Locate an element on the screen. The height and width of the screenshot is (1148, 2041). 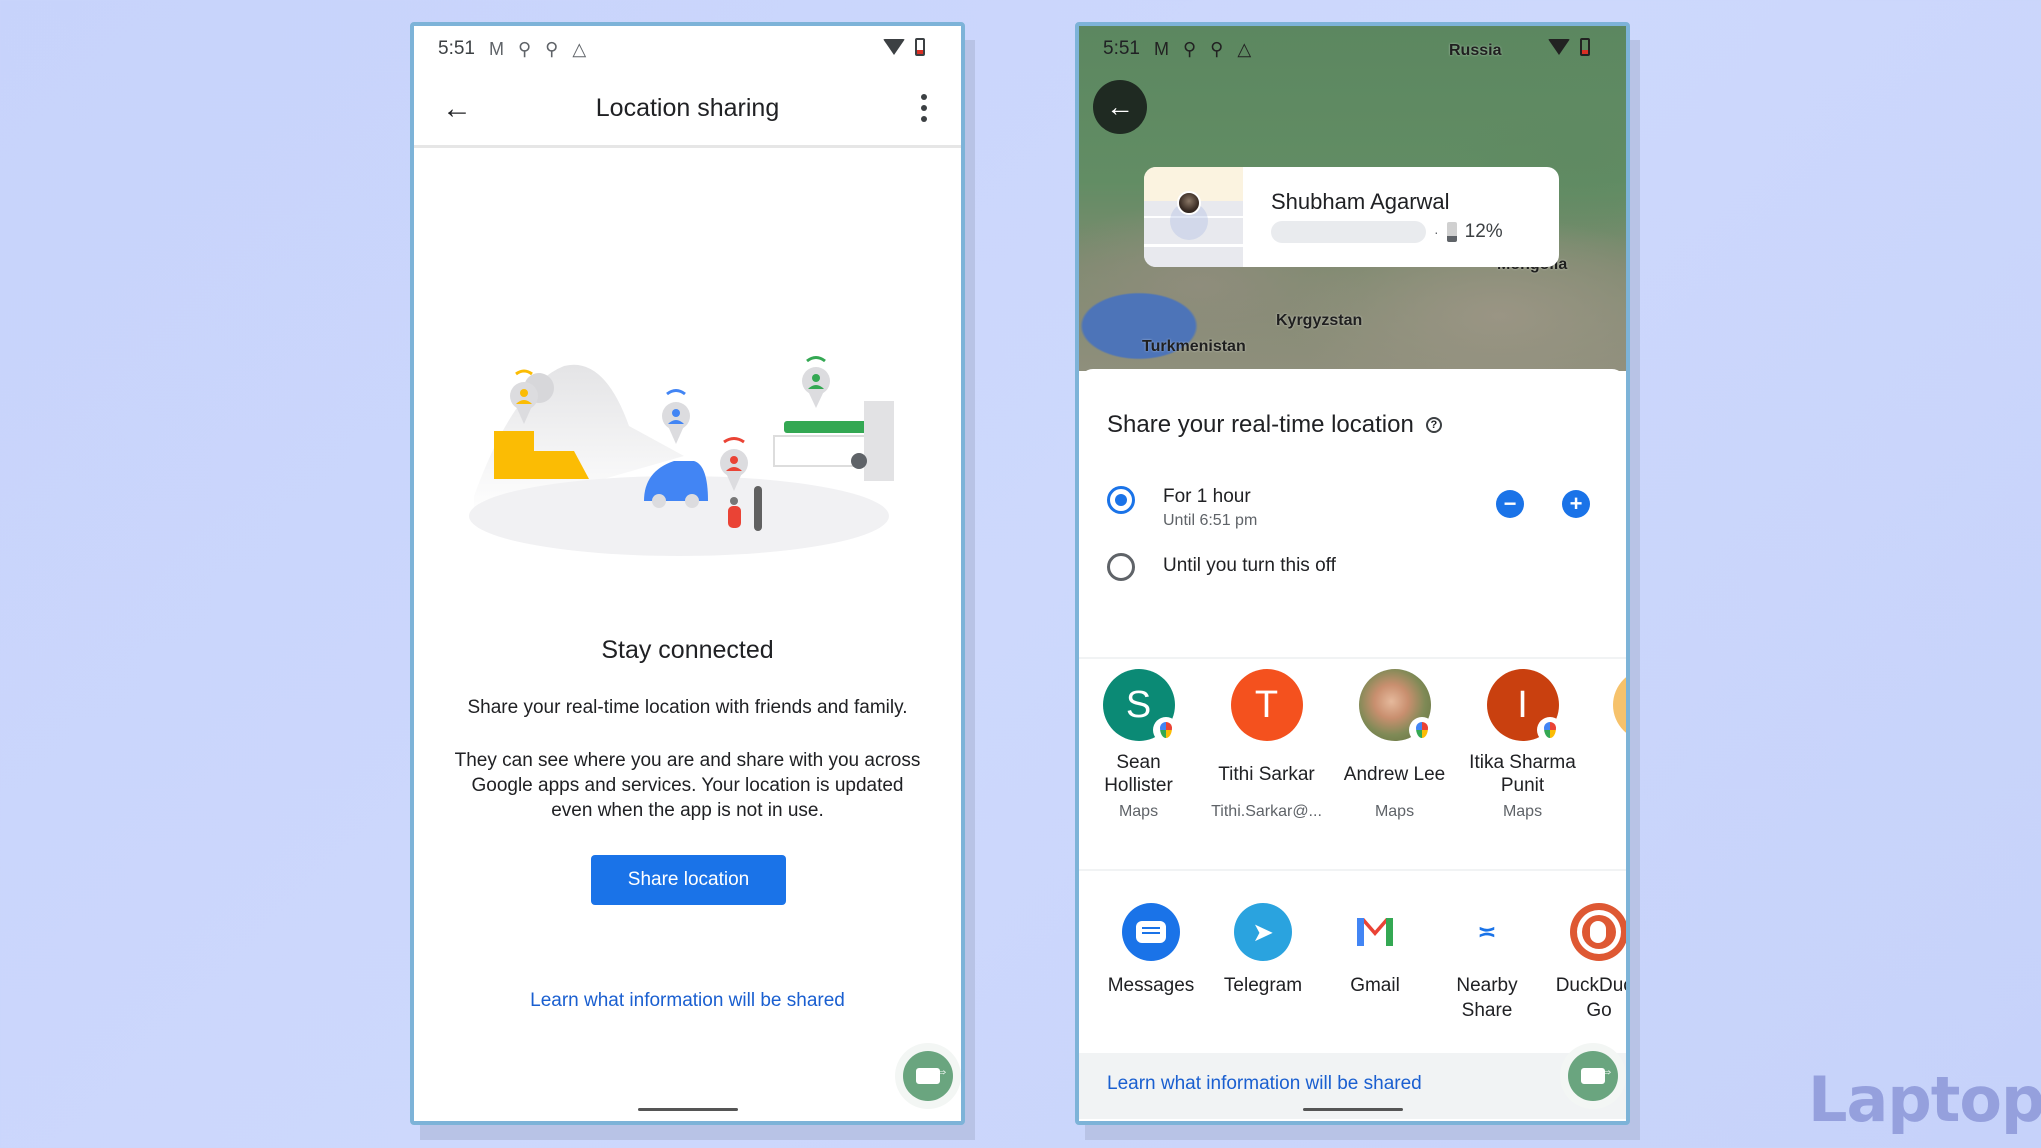
avatar-initial: T is located at coordinates (1266, 704).